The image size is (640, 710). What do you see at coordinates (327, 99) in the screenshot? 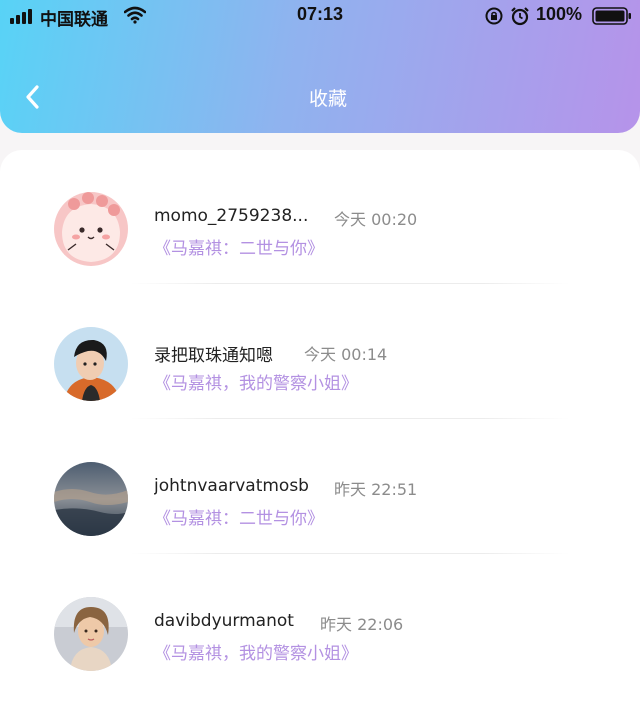
I see `page-title: 收藏` at bounding box center [327, 99].